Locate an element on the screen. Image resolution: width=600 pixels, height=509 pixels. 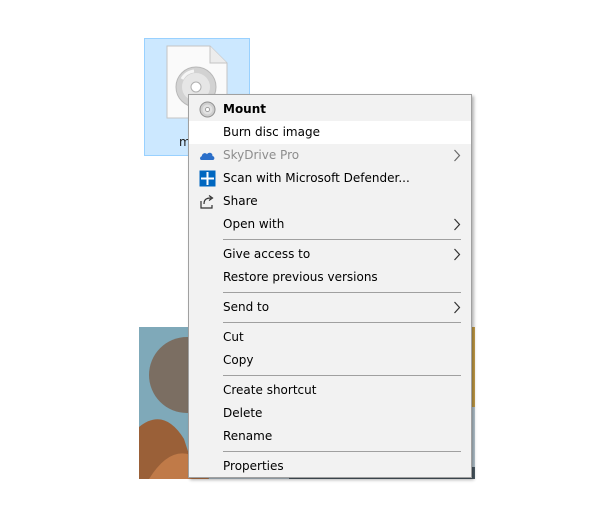
menu-item-give-access-to: Give access to is located at coordinates (330, 254).